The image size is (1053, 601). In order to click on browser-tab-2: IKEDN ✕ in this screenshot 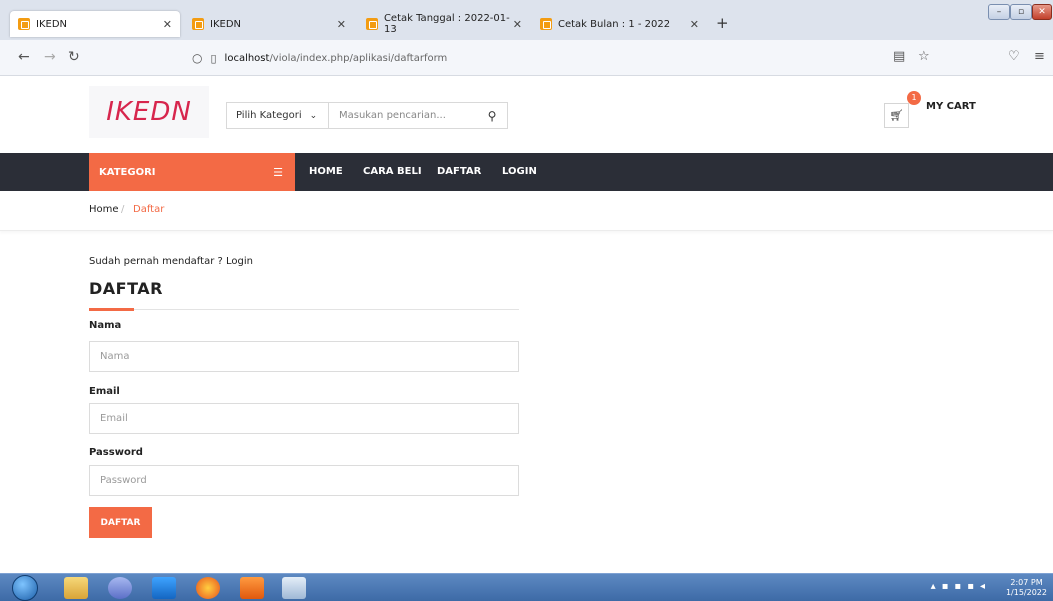, I will do `click(269, 24)`.